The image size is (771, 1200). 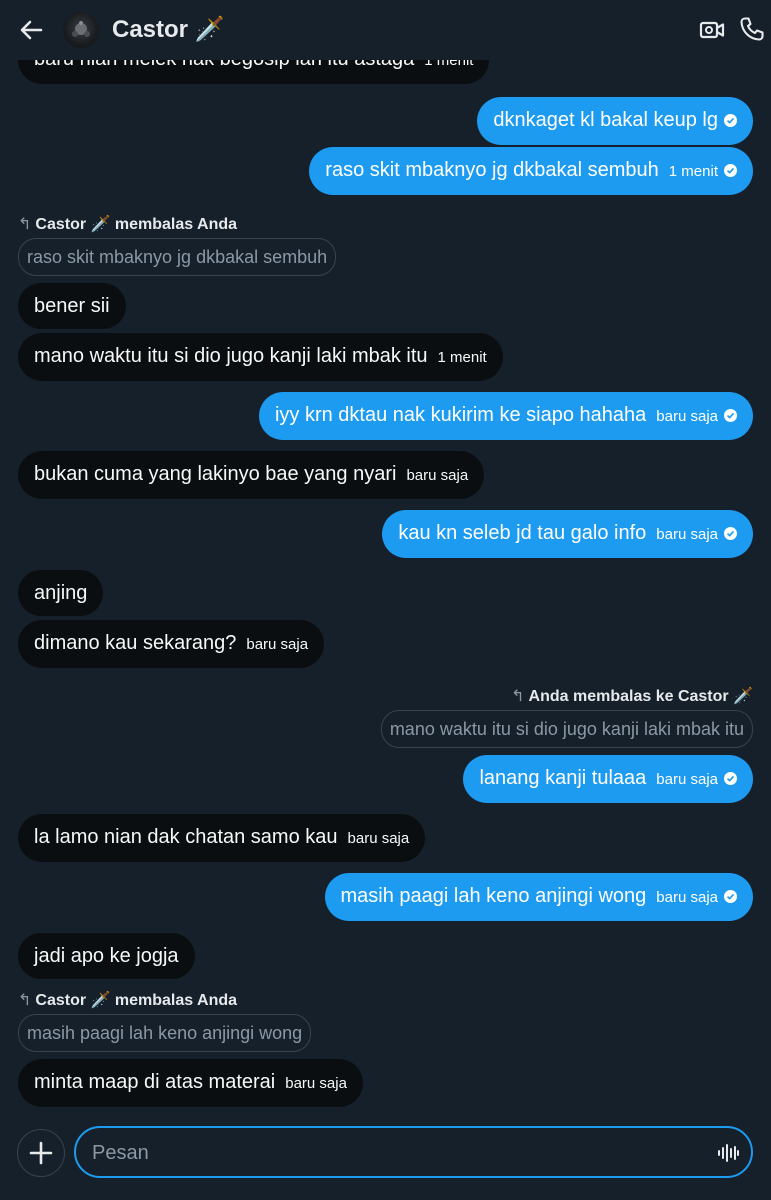 I want to click on message-incoming: dimano kau sekarang? baru saja, so click(x=171, y=644).